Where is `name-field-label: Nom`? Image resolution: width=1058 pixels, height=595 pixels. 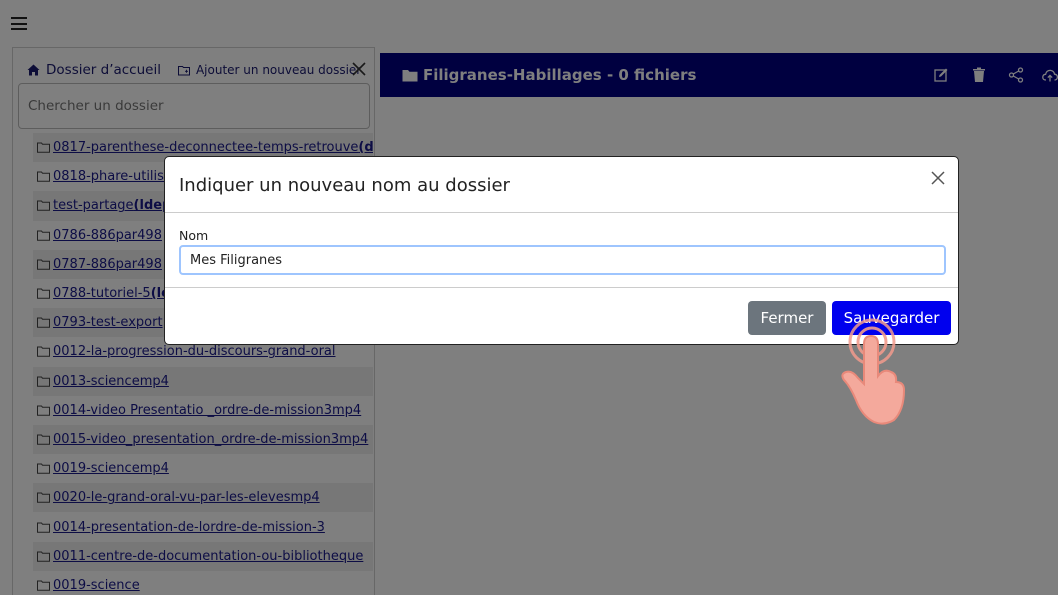
name-field-label: Nom is located at coordinates (194, 235).